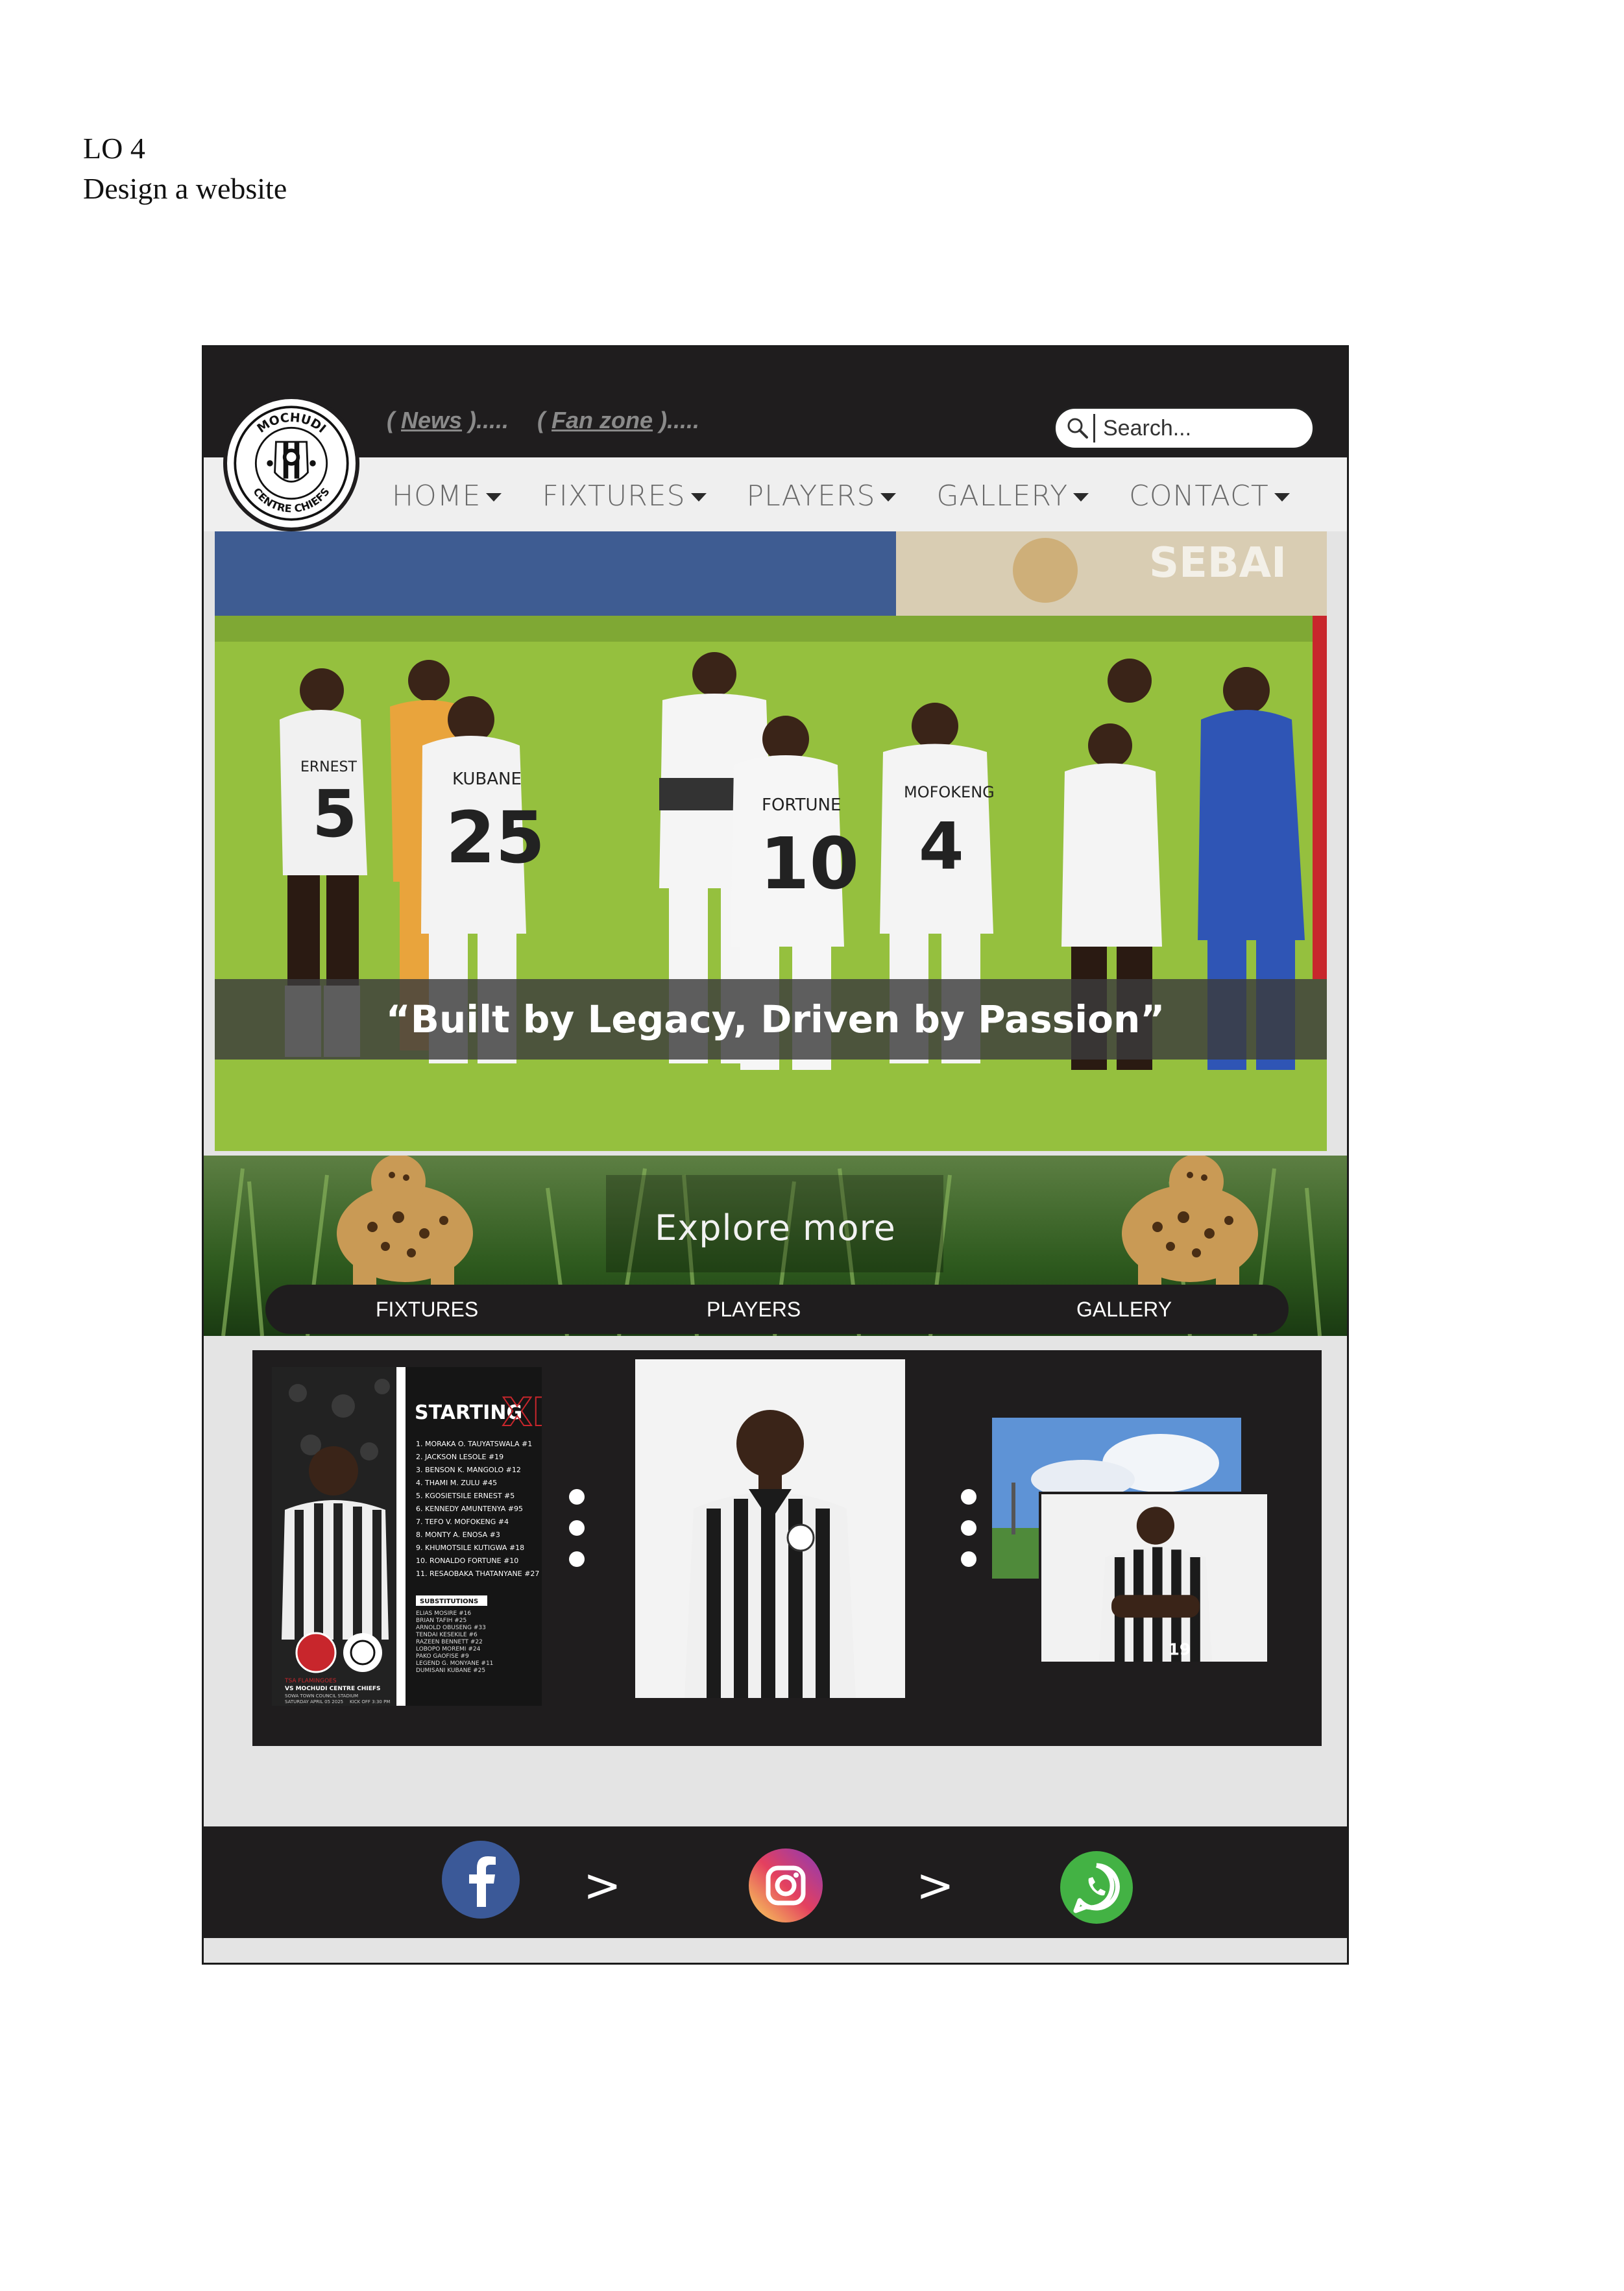 The height and width of the screenshot is (2291, 1624). What do you see at coordinates (469, 1509) in the screenshot?
I see `lineup-player: 6. KENNEDY AMUNTENYA #95` at bounding box center [469, 1509].